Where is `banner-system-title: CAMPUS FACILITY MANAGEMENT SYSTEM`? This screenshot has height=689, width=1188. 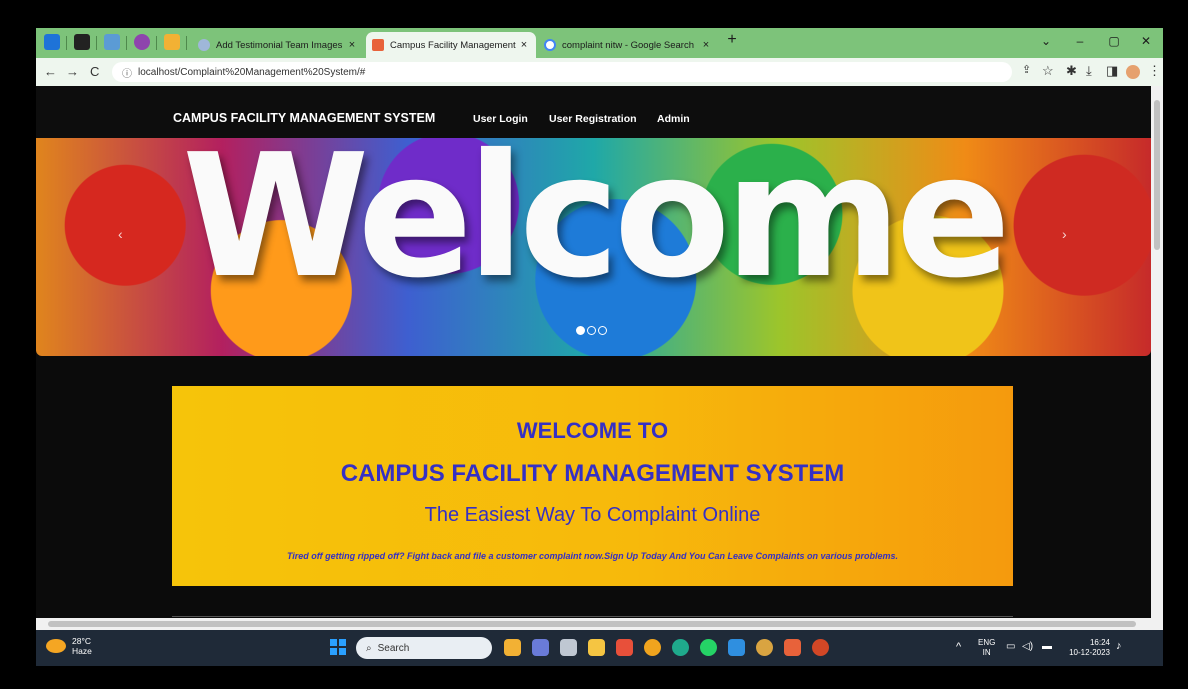
banner-system-title: CAMPUS FACILITY MANAGEMENT SYSTEM is located at coordinates (592, 473).